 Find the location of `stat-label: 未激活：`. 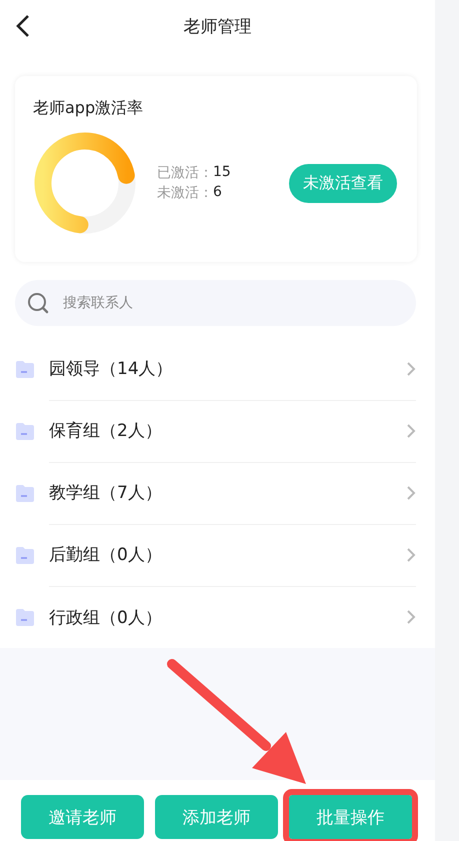

stat-label: 未激活： is located at coordinates (185, 193).